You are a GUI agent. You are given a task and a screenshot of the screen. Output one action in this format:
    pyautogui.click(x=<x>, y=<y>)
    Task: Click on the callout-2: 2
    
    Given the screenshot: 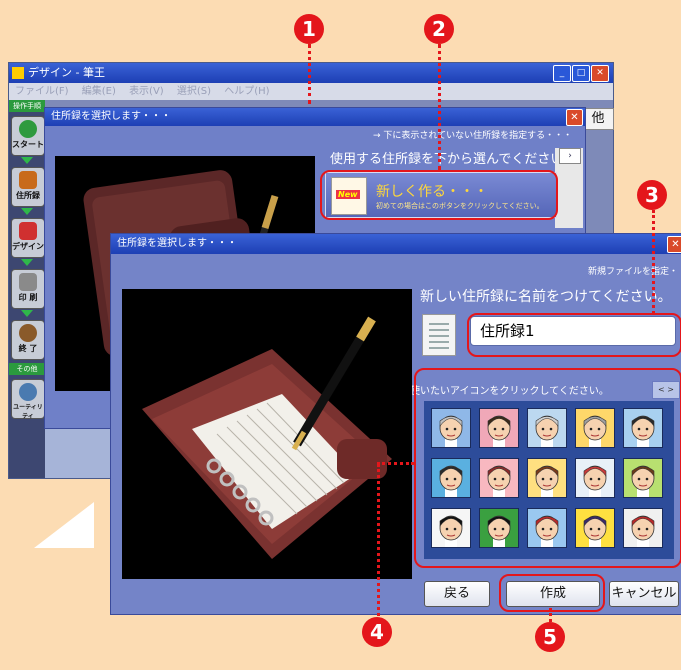 What is the action you would take?
    pyautogui.click(x=439, y=29)
    